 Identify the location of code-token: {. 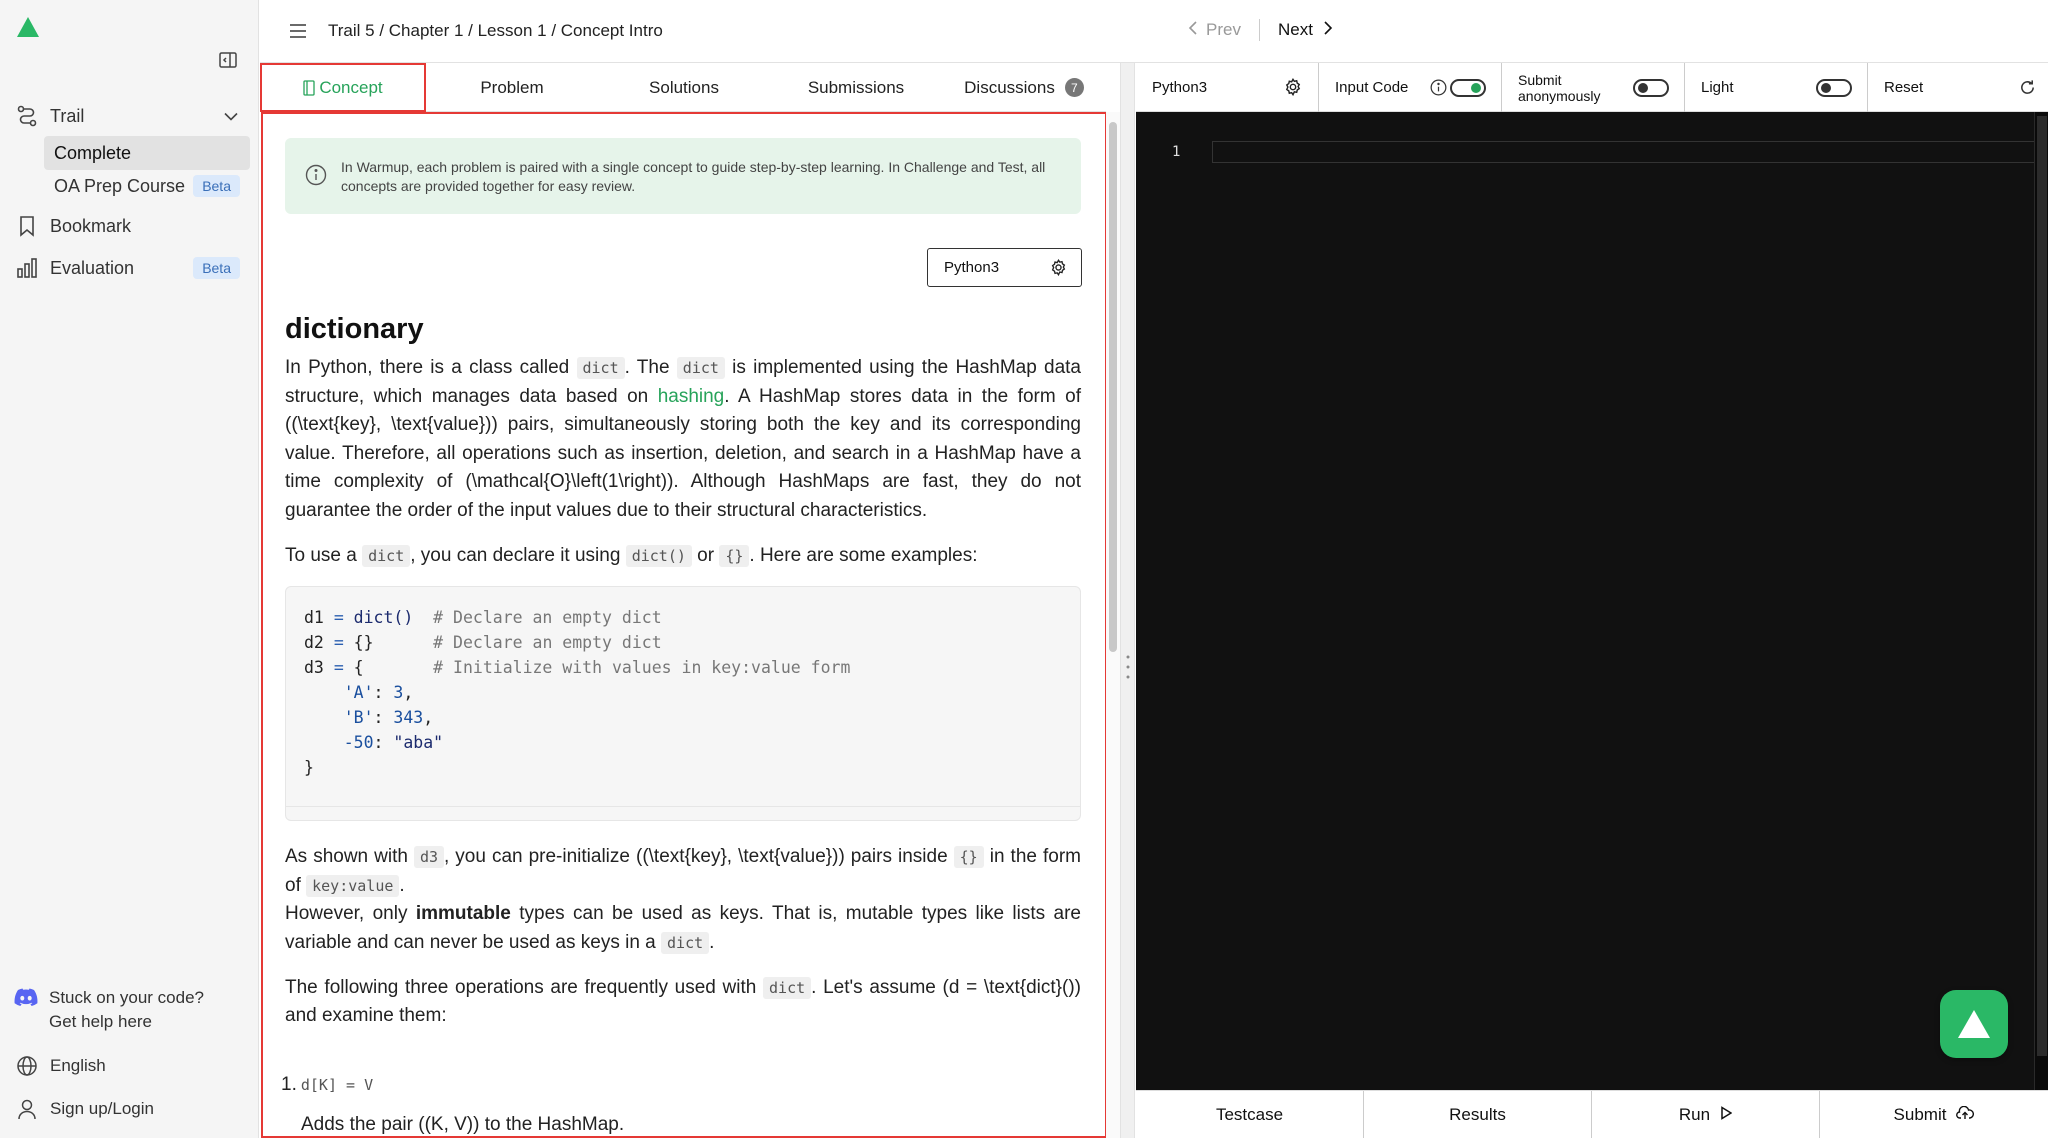
(353, 668).